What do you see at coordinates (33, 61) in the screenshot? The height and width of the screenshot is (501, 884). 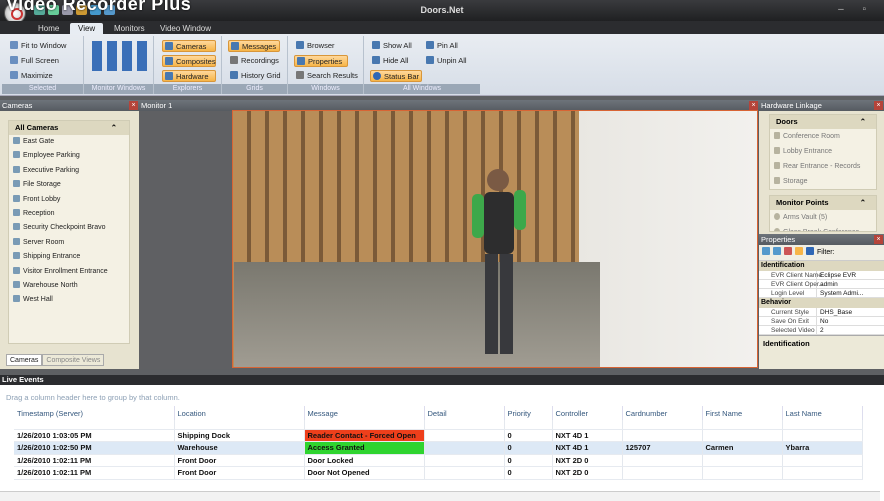 I see `full-screen-button: Full Screen` at bounding box center [33, 61].